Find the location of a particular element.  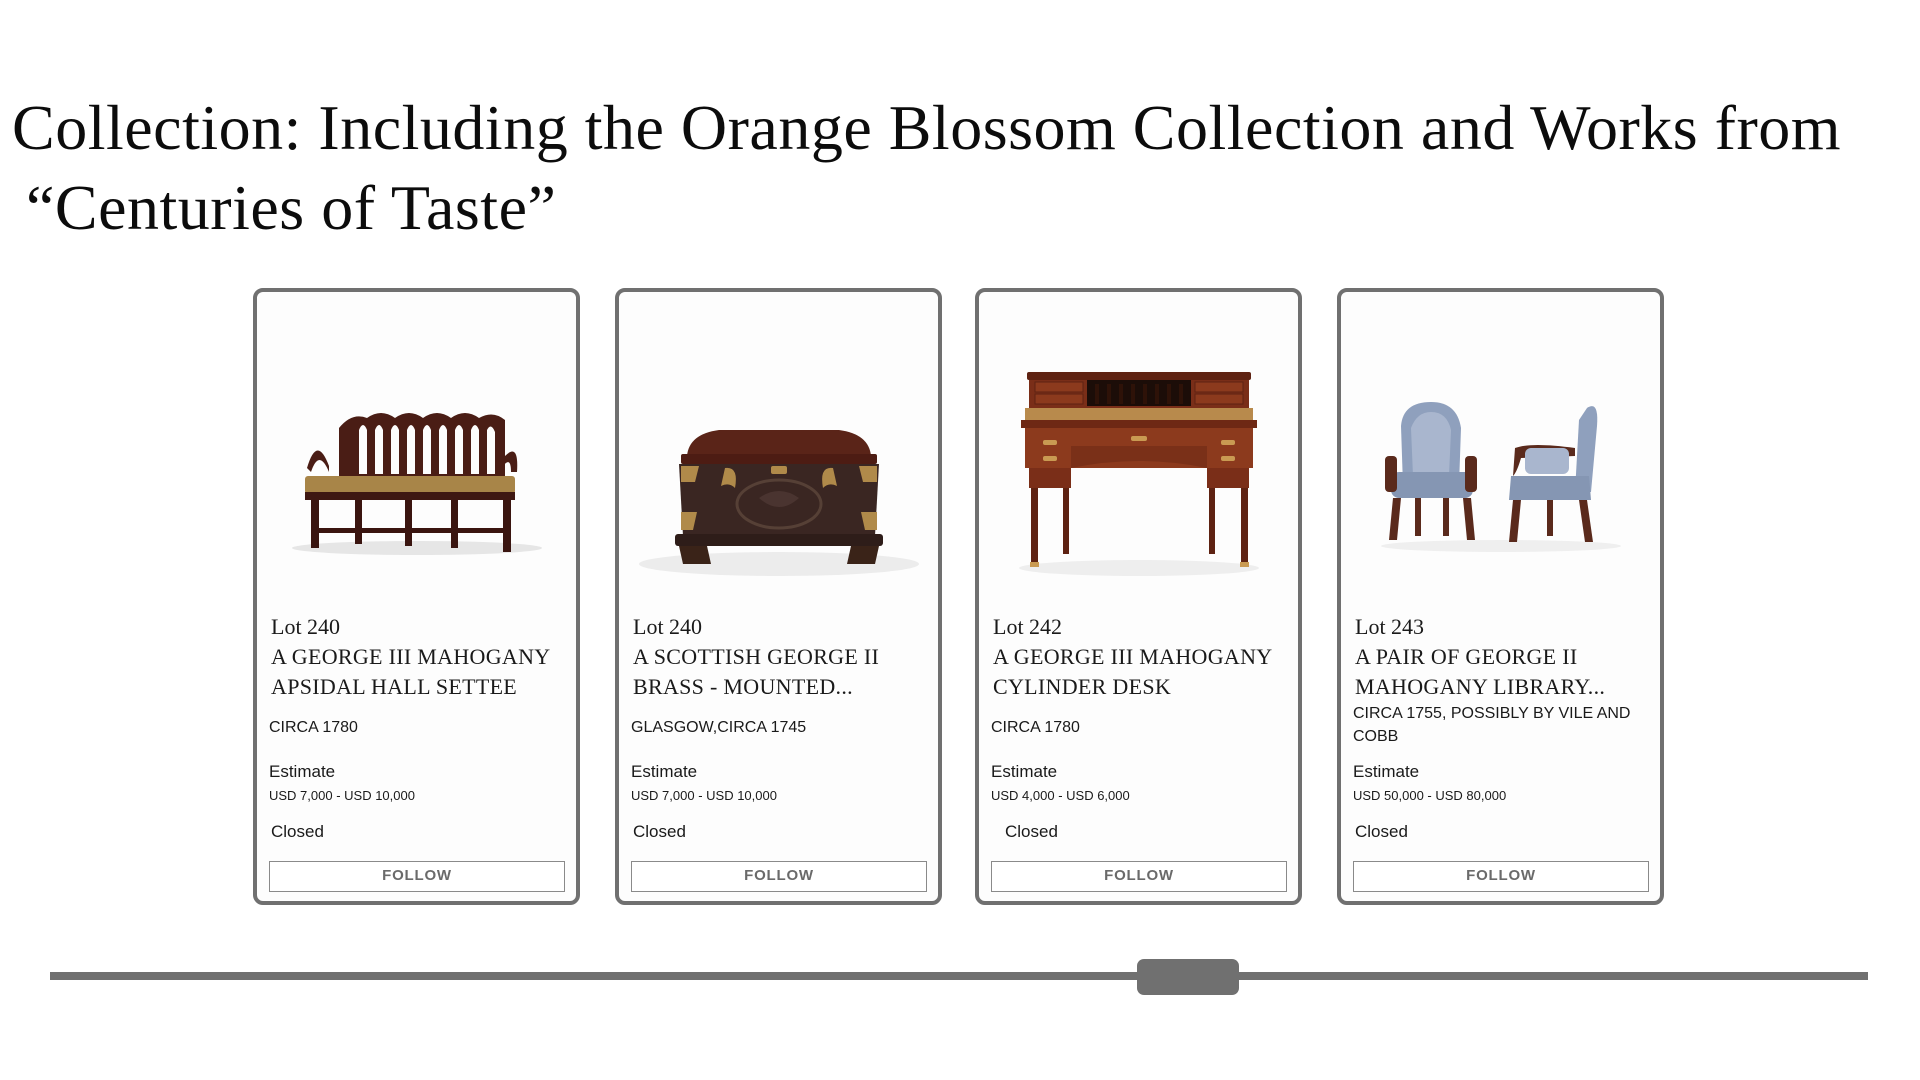

lot-number: Lot 242 is located at coordinates (1027, 627).